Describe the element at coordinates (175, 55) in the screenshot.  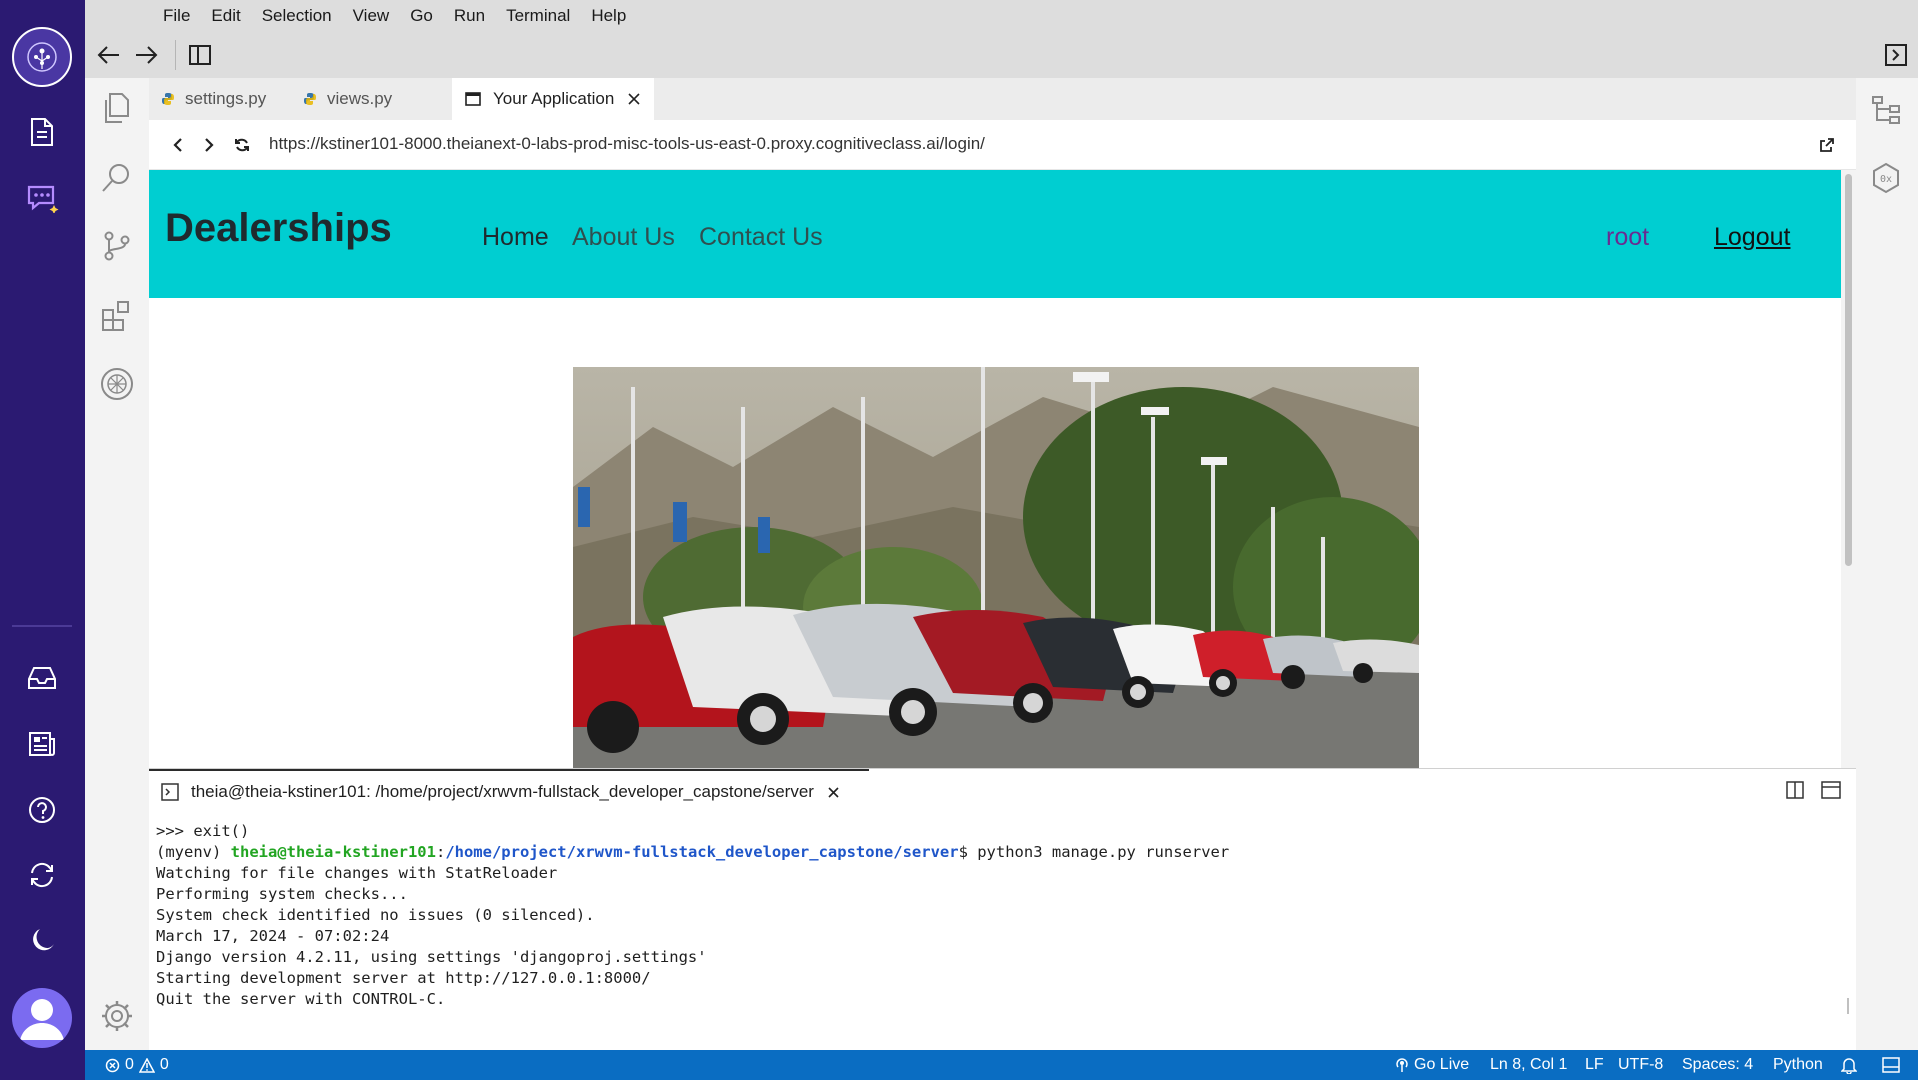
I see `toolbar-divider` at that location.